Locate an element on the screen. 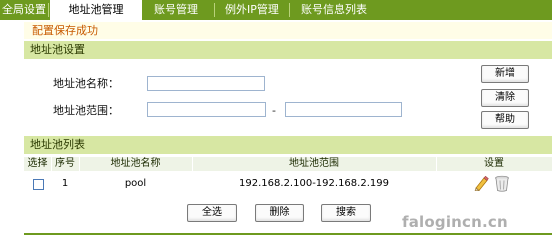 This screenshot has height=242, width=552. column-index: 序号 is located at coordinates (65, 163).